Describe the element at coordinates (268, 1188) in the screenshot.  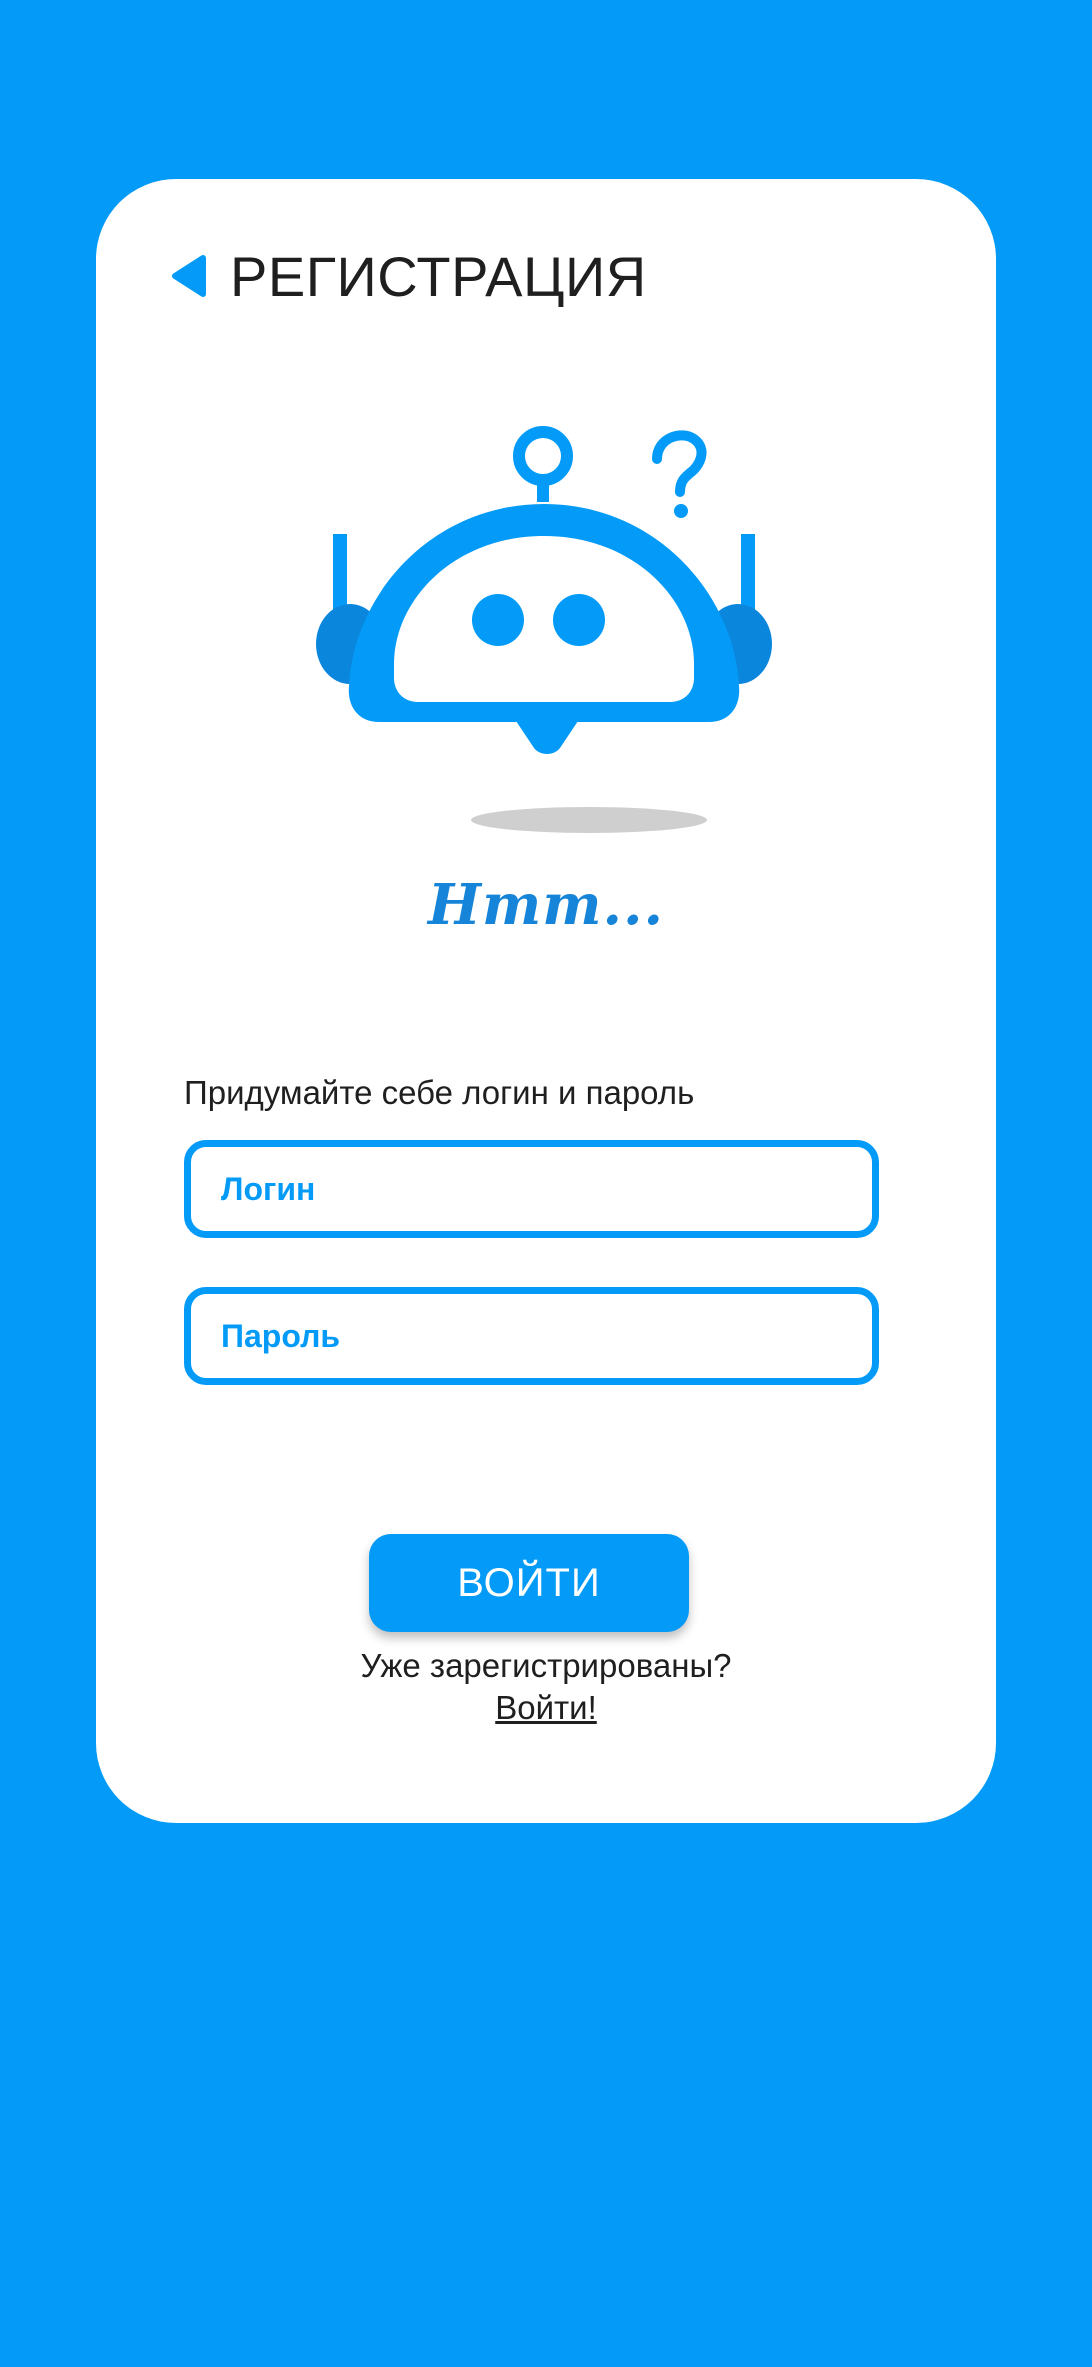
I see `login-placeholder: Логин` at that location.